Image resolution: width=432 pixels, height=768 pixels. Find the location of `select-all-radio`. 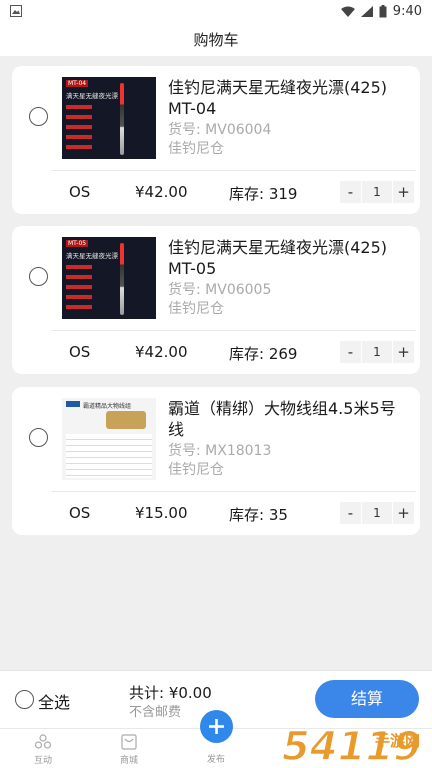

select-all-radio is located at coordinates (24, 699).